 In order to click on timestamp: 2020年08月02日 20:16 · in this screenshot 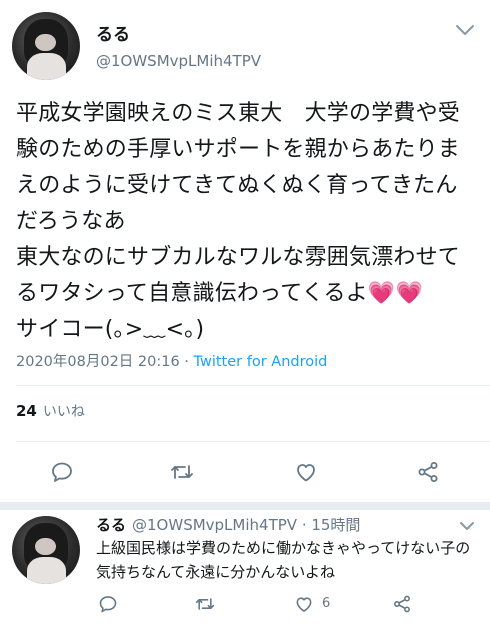, I will do `click(105, 362)`.